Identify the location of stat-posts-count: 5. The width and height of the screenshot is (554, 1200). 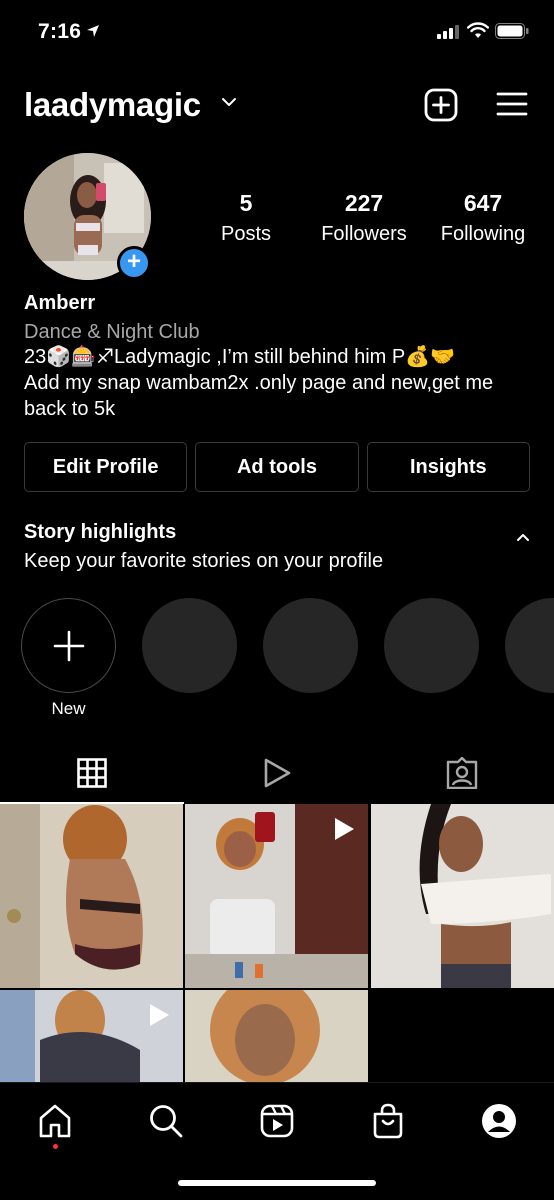
(246, 203).